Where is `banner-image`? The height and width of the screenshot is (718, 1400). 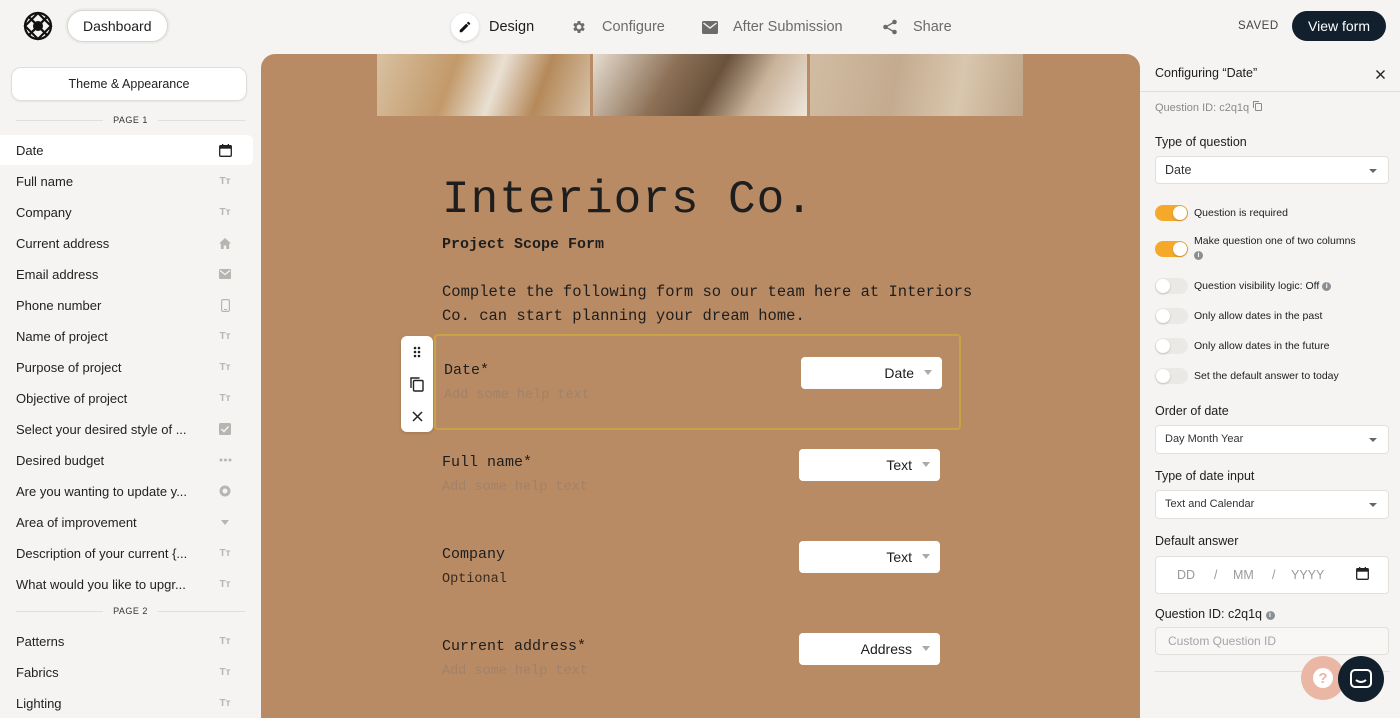 banner-image is located at coordinates (700, 85).